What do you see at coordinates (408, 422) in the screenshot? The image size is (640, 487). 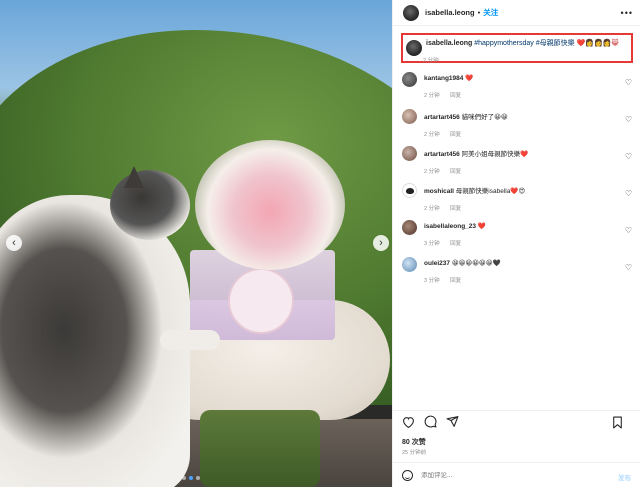 I see `like-heart-icon` at bounding box center [408, 422].